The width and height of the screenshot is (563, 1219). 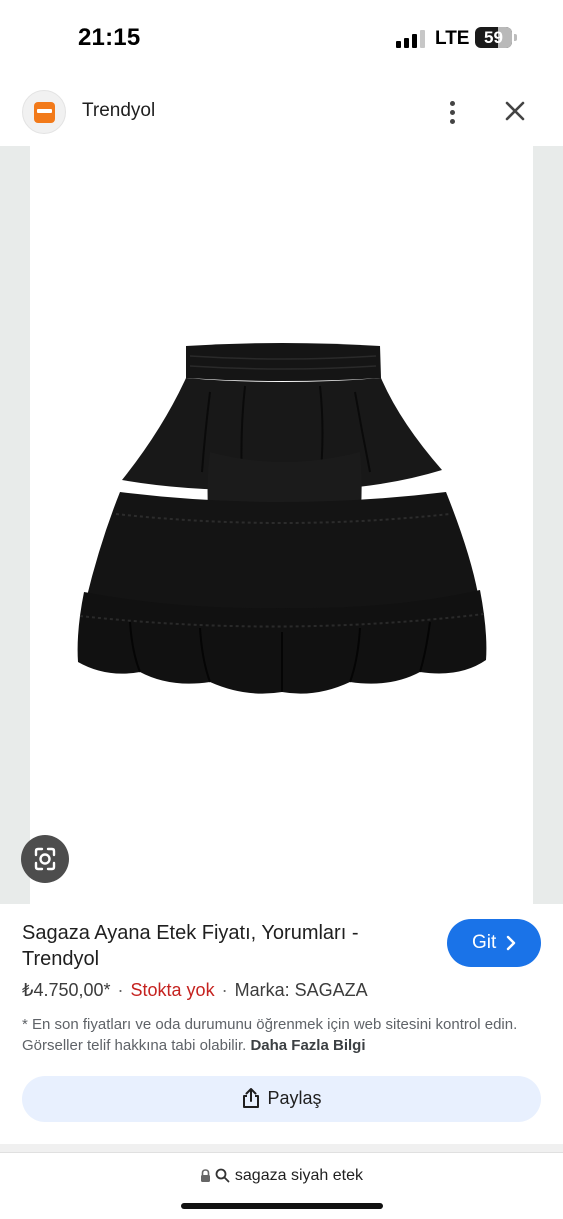 What do you see at coordinates (109, 37) in the screenshot?
I see `status-time: 21:15` at bounding box center [109, 37].